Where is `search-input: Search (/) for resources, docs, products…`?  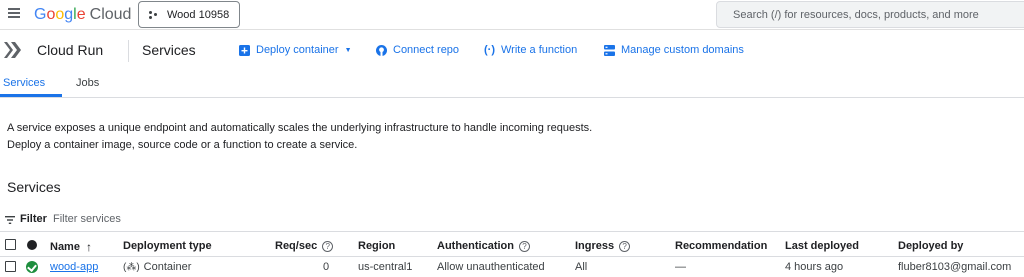 search-input: Search (/) for resources, docs, products… is located at coordinates (870, 14).